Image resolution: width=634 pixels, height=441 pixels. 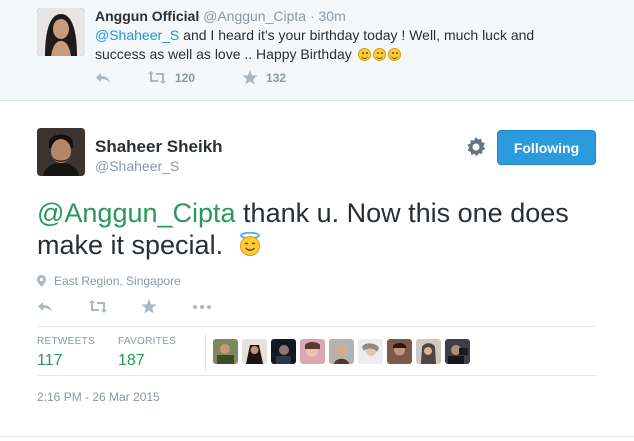 I want to click on reply-favorite-button: 132, so click(x=264, y=77).